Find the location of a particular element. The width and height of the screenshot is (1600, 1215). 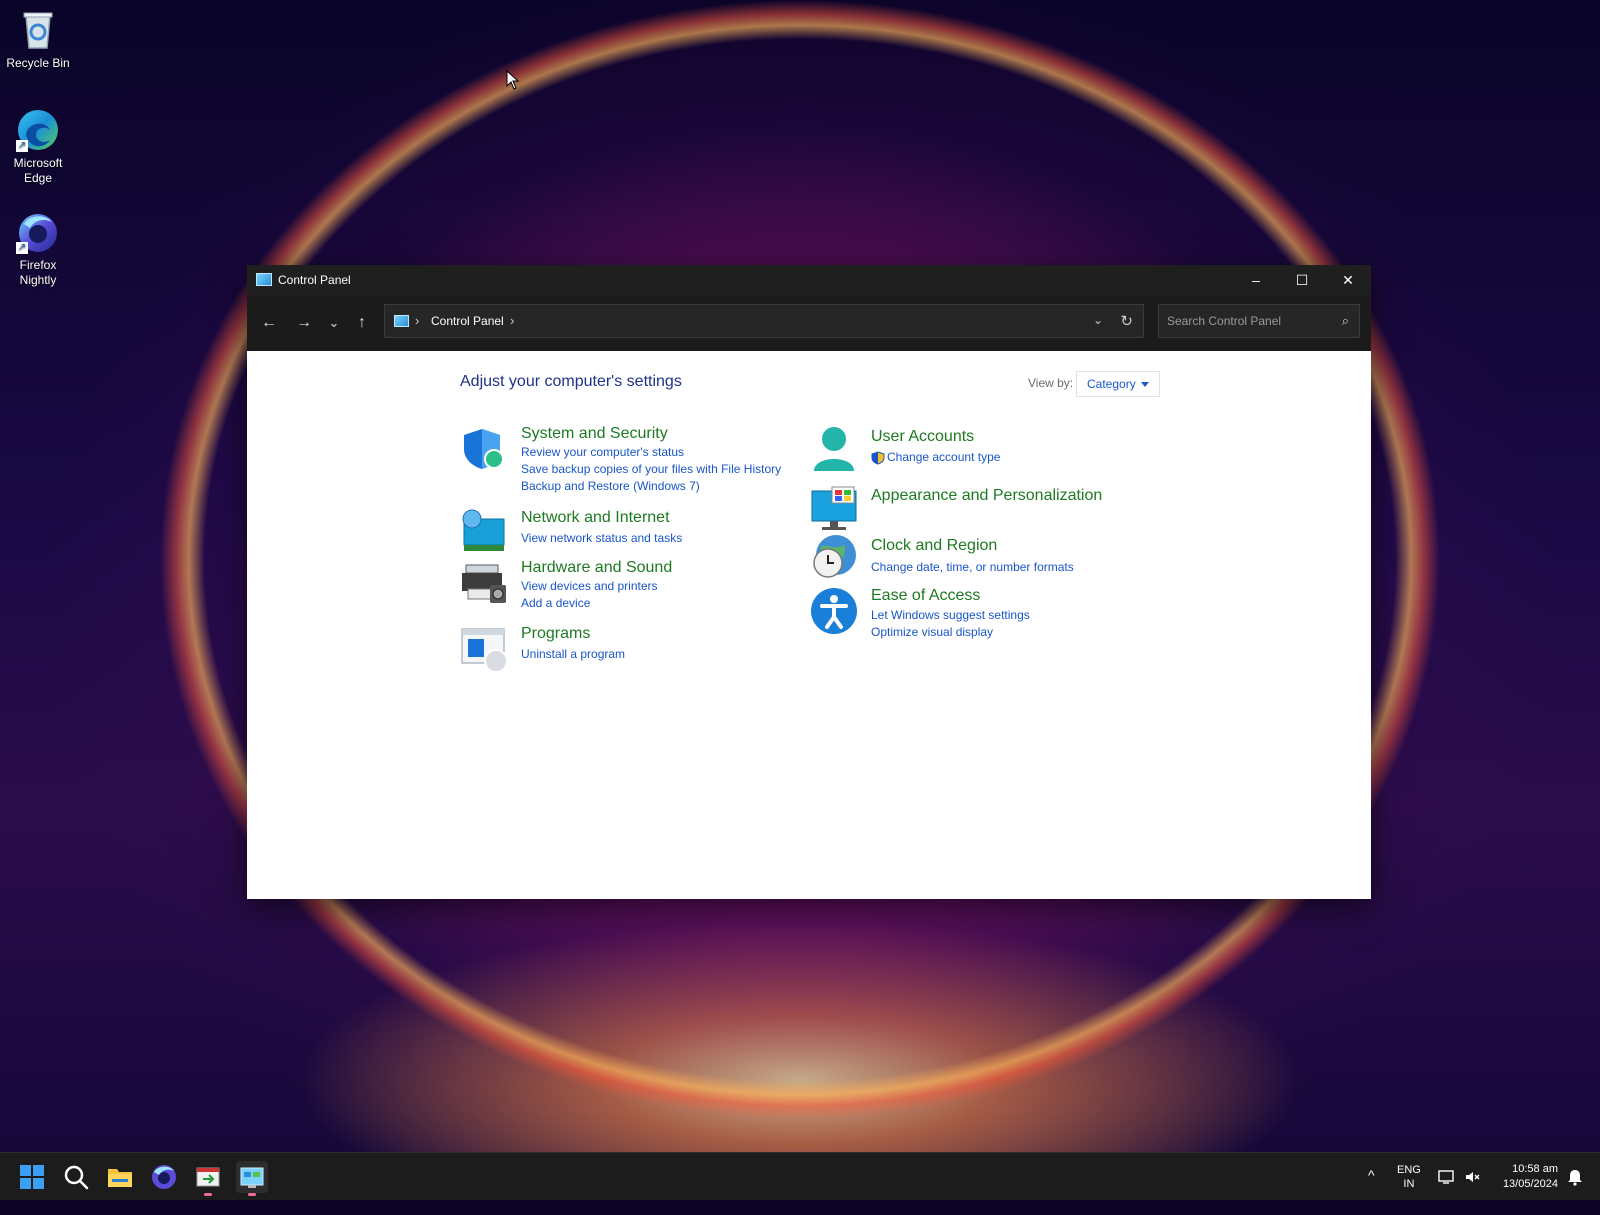

refresh-icon: ↻ is located at coordinates (1126, 321).